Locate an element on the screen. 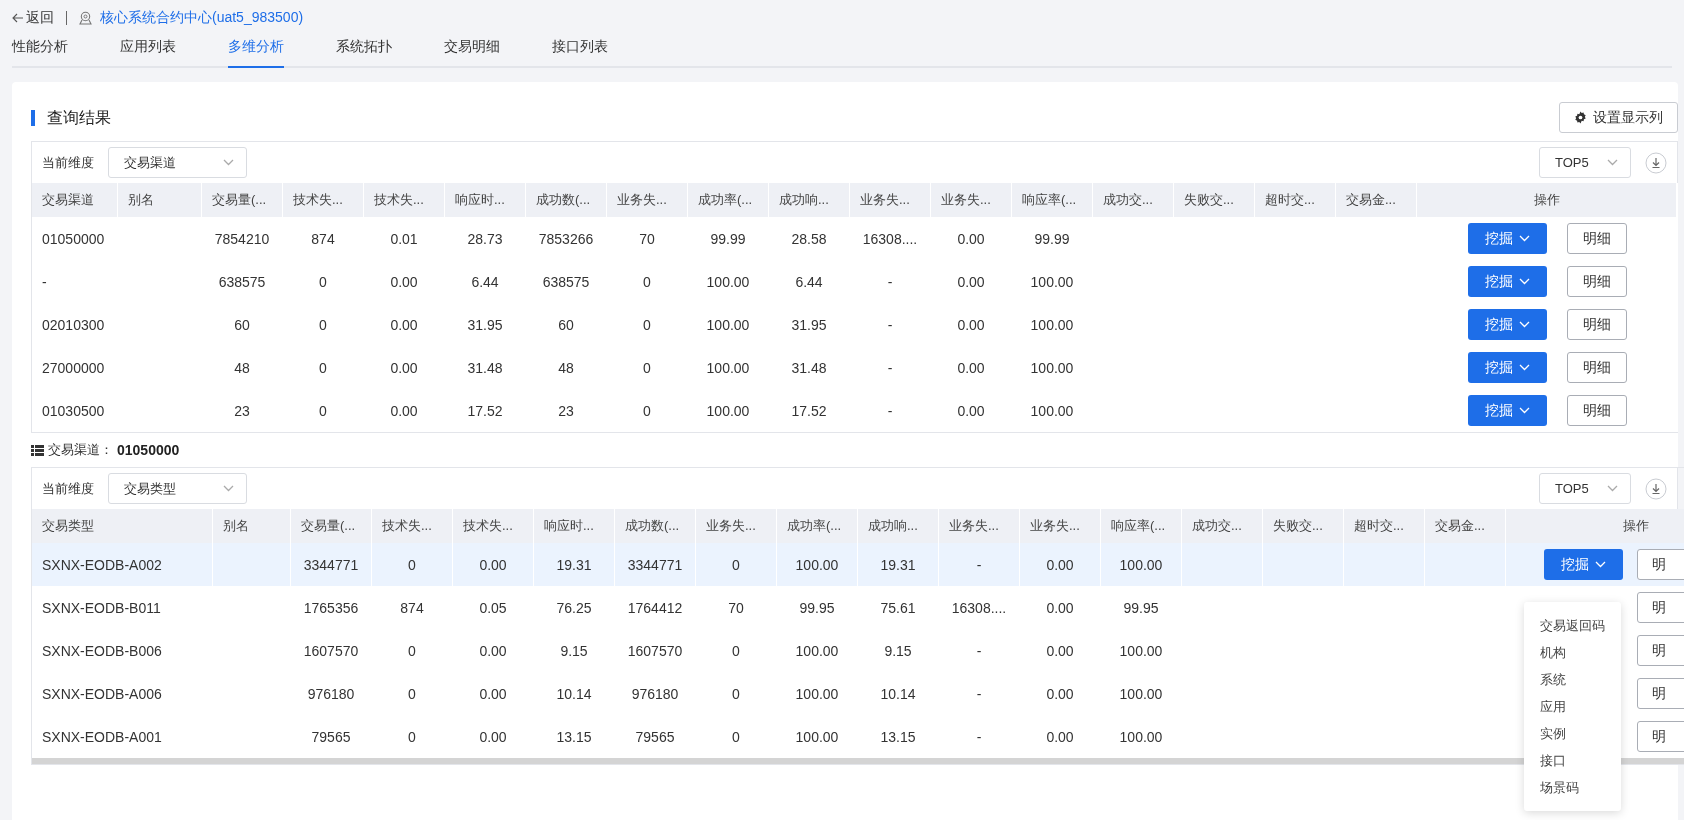  menu-item: 应用 is located at coordinates (1572, 706).